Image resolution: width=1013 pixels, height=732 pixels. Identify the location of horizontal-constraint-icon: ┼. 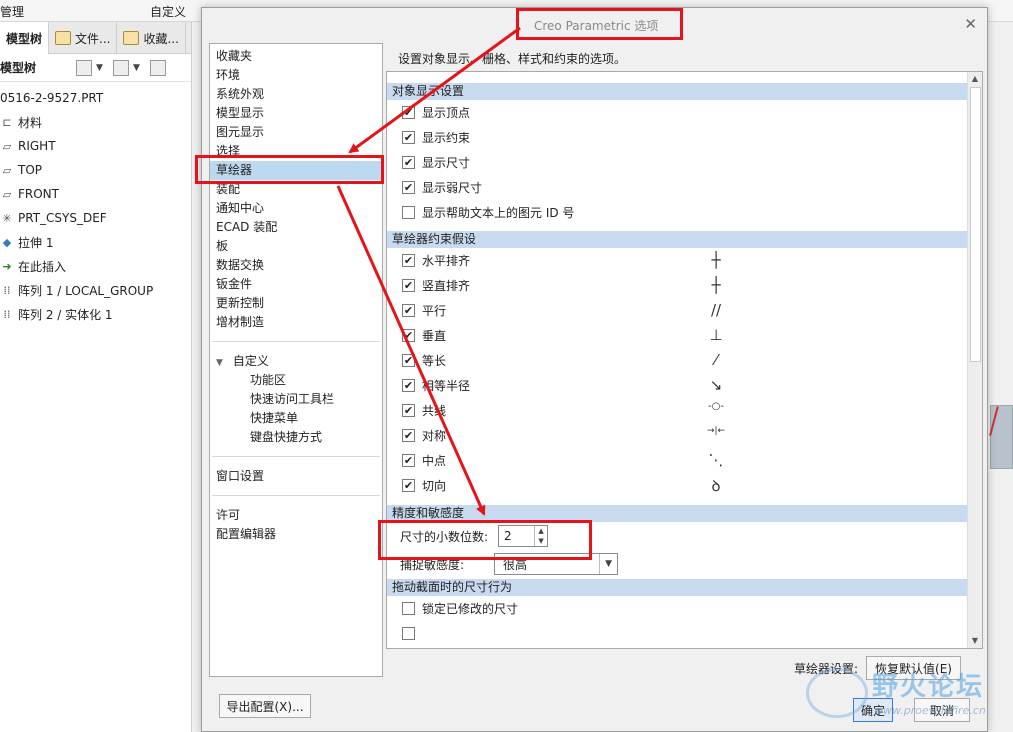
(716, 260).